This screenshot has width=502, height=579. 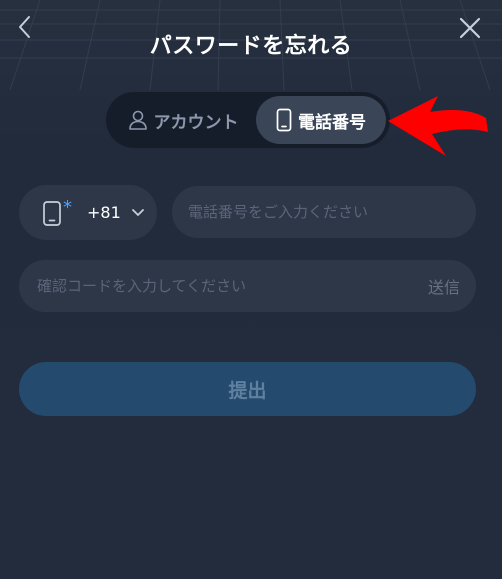 I want to click on tab-phone-label: 電話番号, so click(x=332, y=122).